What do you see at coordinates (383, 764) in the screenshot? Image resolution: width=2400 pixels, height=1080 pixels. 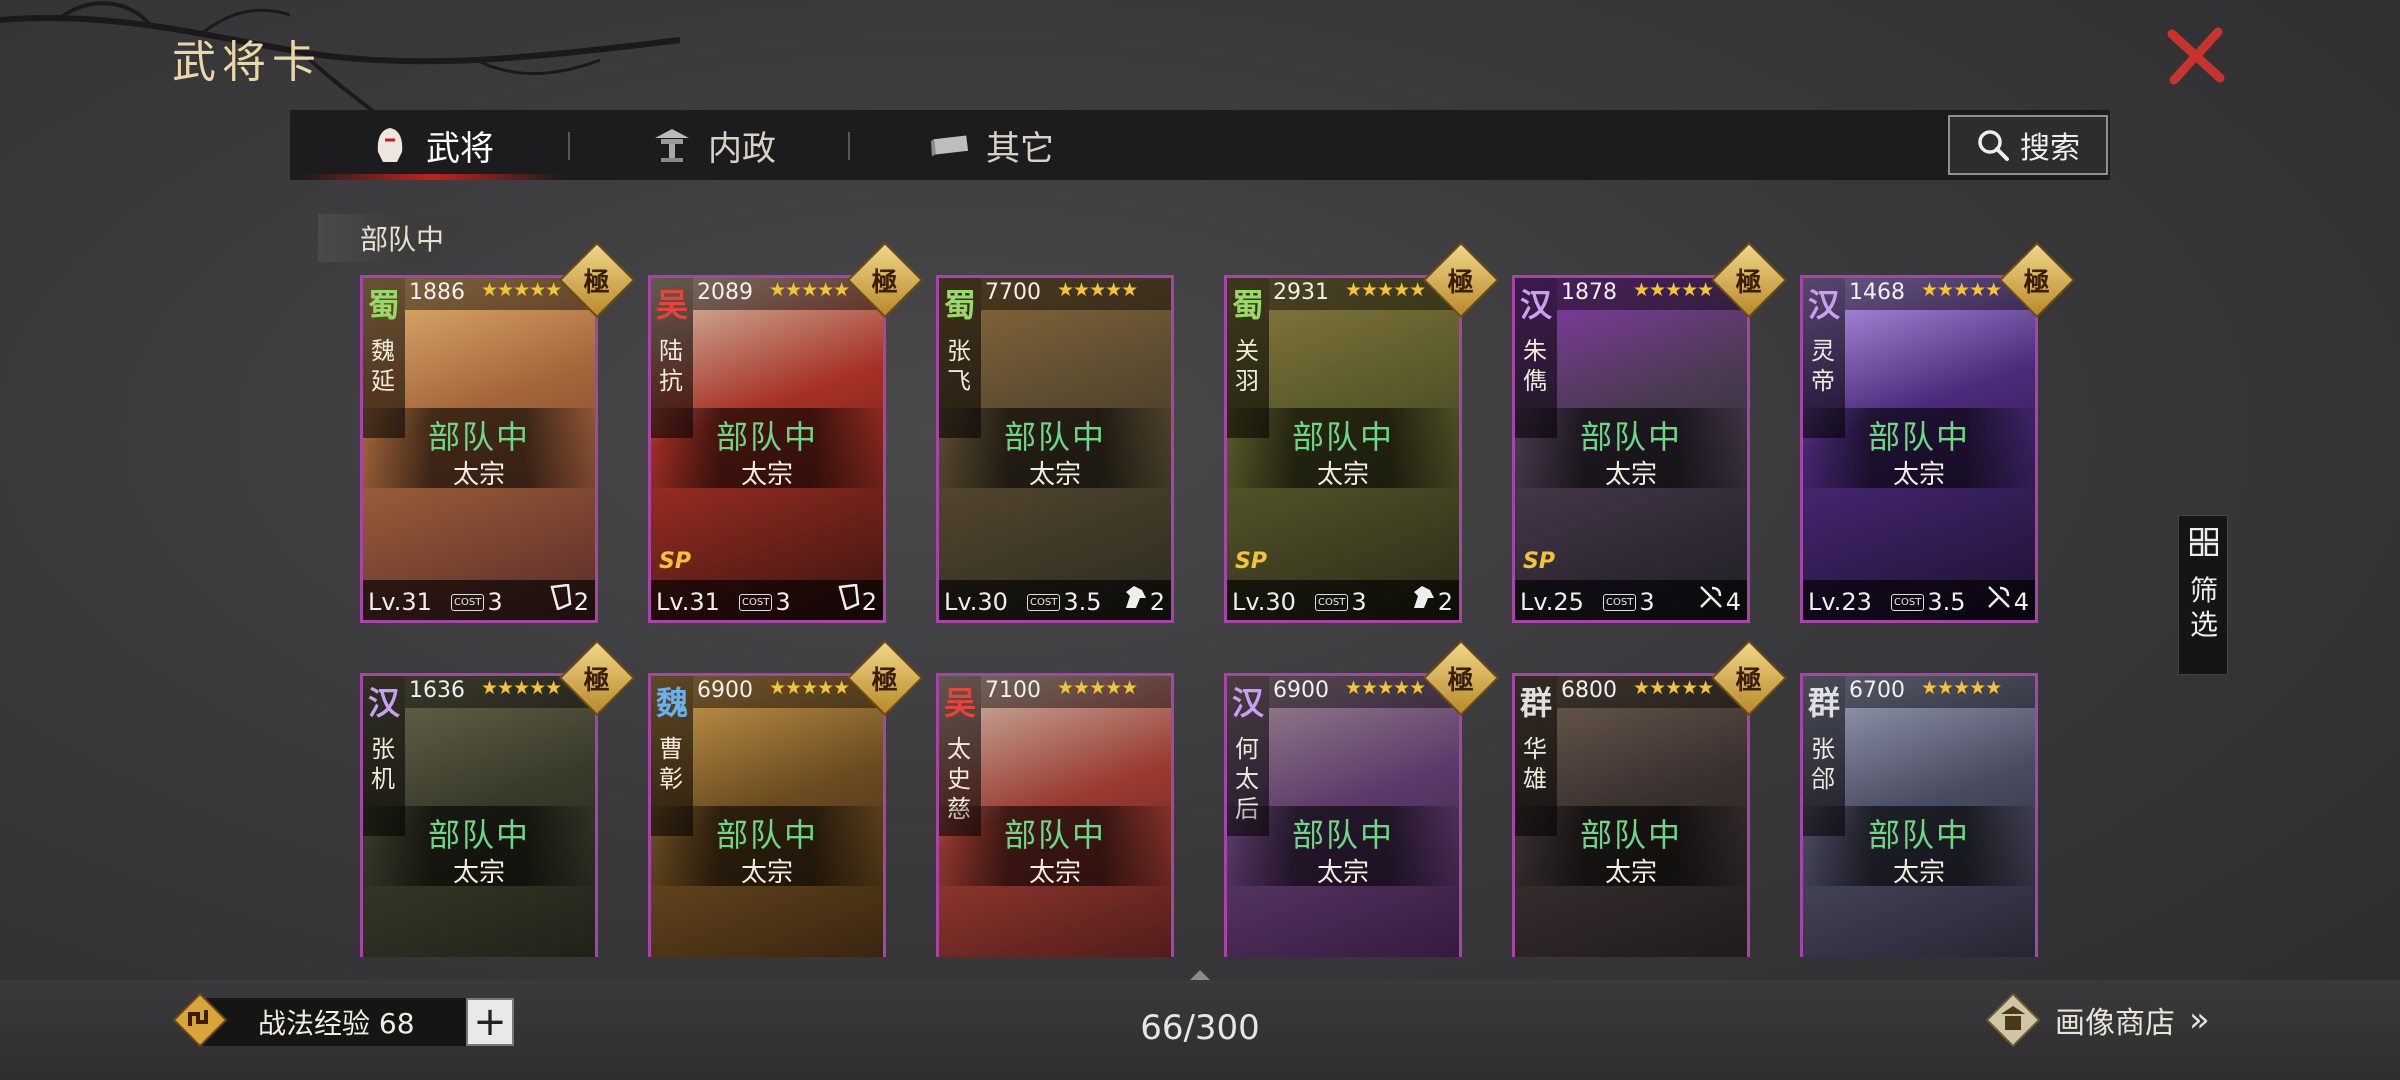 I see `general-name: 张机` at bounding box center [383, 764].